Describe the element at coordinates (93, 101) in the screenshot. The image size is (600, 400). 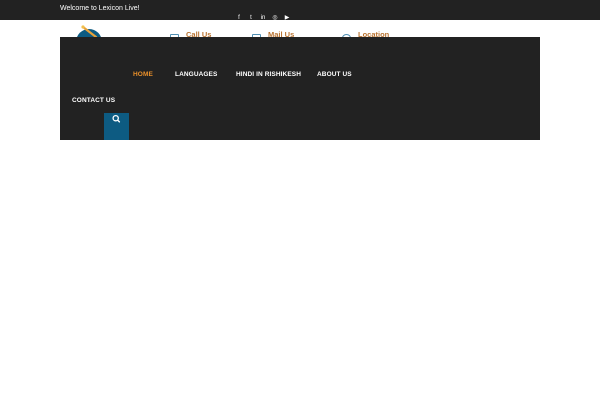
I see `nav-contact-us: CONTACT US` at that location.